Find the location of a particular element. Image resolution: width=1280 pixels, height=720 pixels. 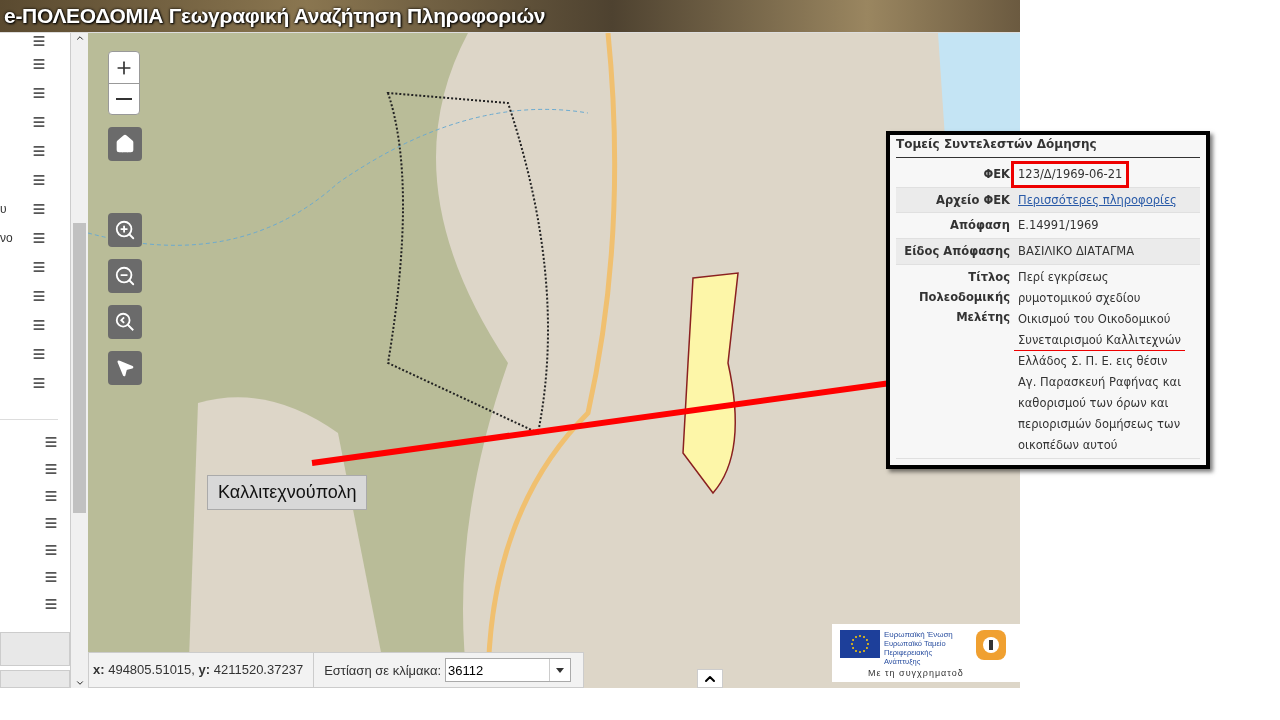

field-label: Αρχείο ΦΕΚ is located at coordinates (972, 200).